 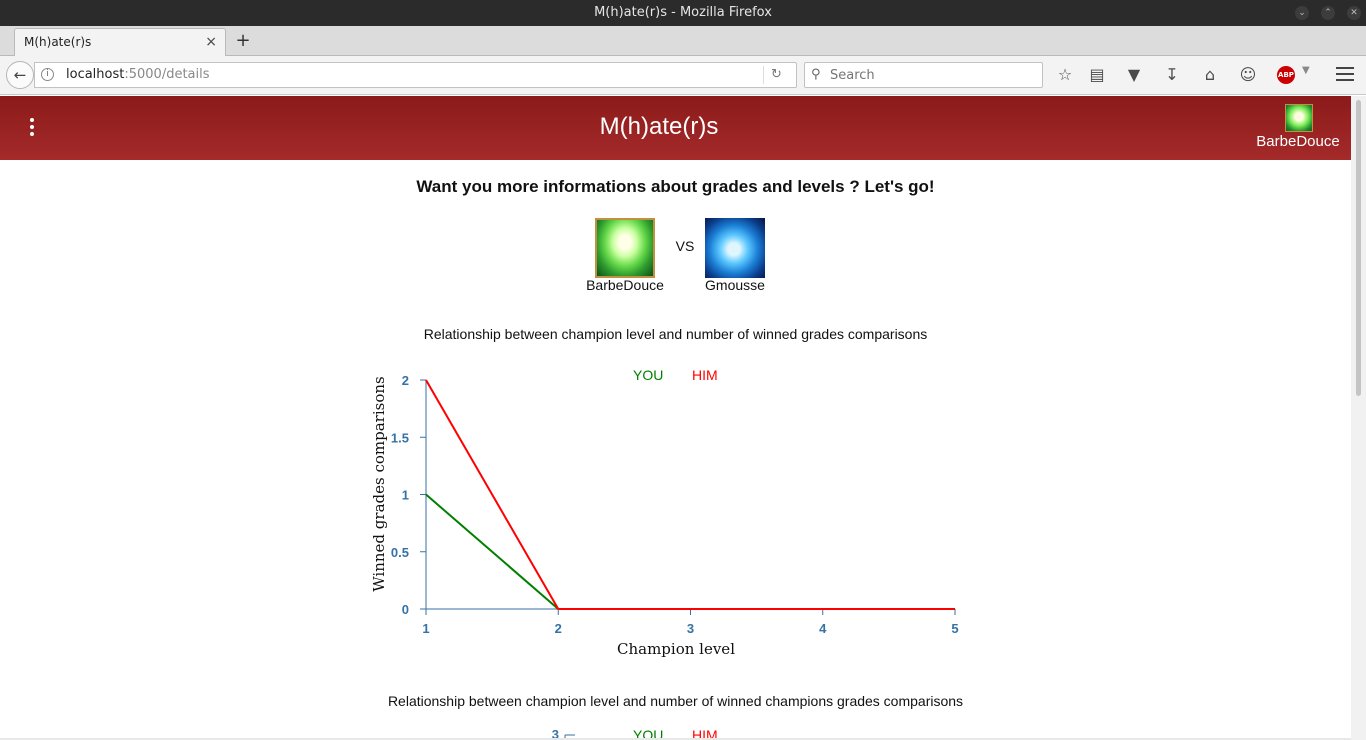 I want to click on app-header: M(h)ate(r)s BarbeDouce, so click(x=675, y=128).